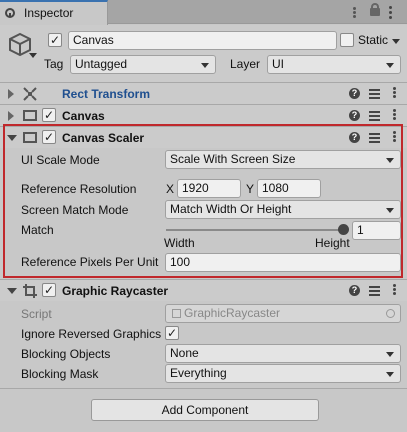 Image resolution: width=407 pixels, height=432 pixels. What do you see at coordinates (91, 334) in the screenshot?
I see `ignore-reversed-label: Ignore Reversed Graphics` at bounding box center [91, 334].